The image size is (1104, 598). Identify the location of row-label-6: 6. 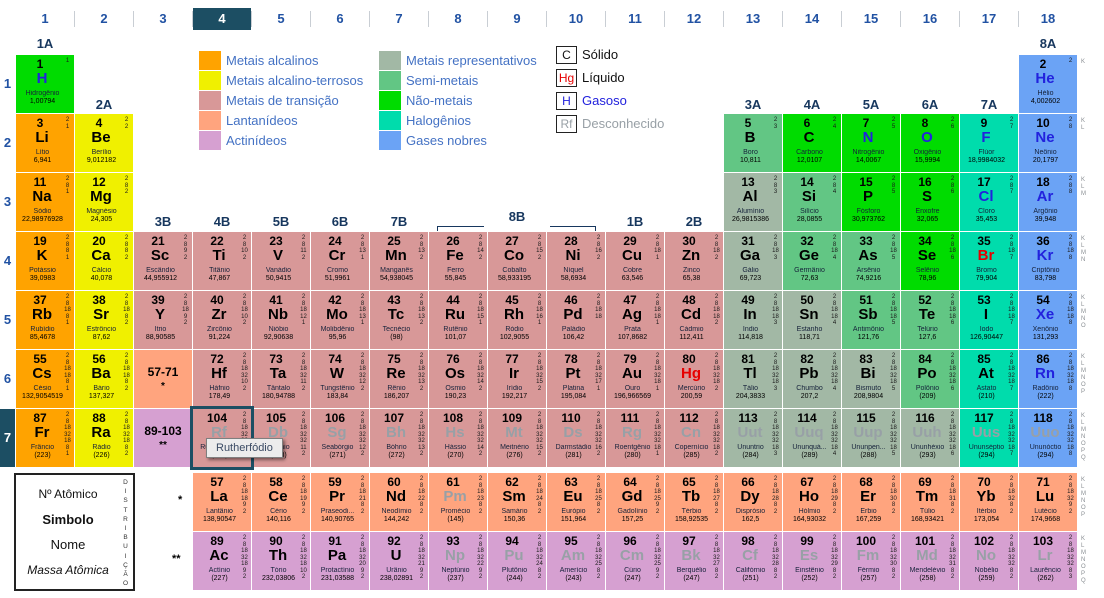
(7, 379).